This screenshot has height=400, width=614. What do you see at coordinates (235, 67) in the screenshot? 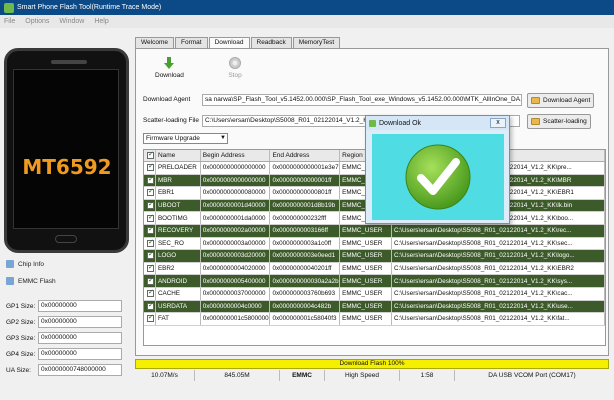
I see `stop-button: Stop` at bounding box center [235, 67].